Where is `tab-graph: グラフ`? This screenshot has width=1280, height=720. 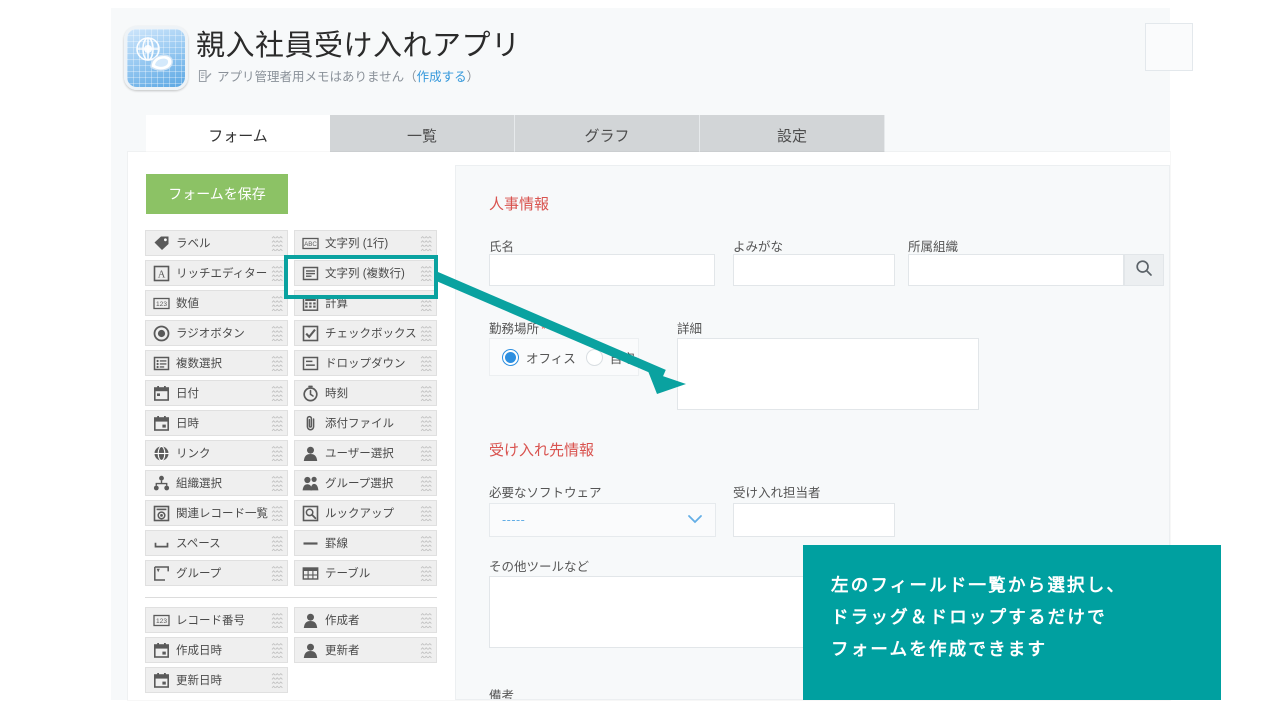 tab-graph: グラフ is located at coordinates (607, 135).